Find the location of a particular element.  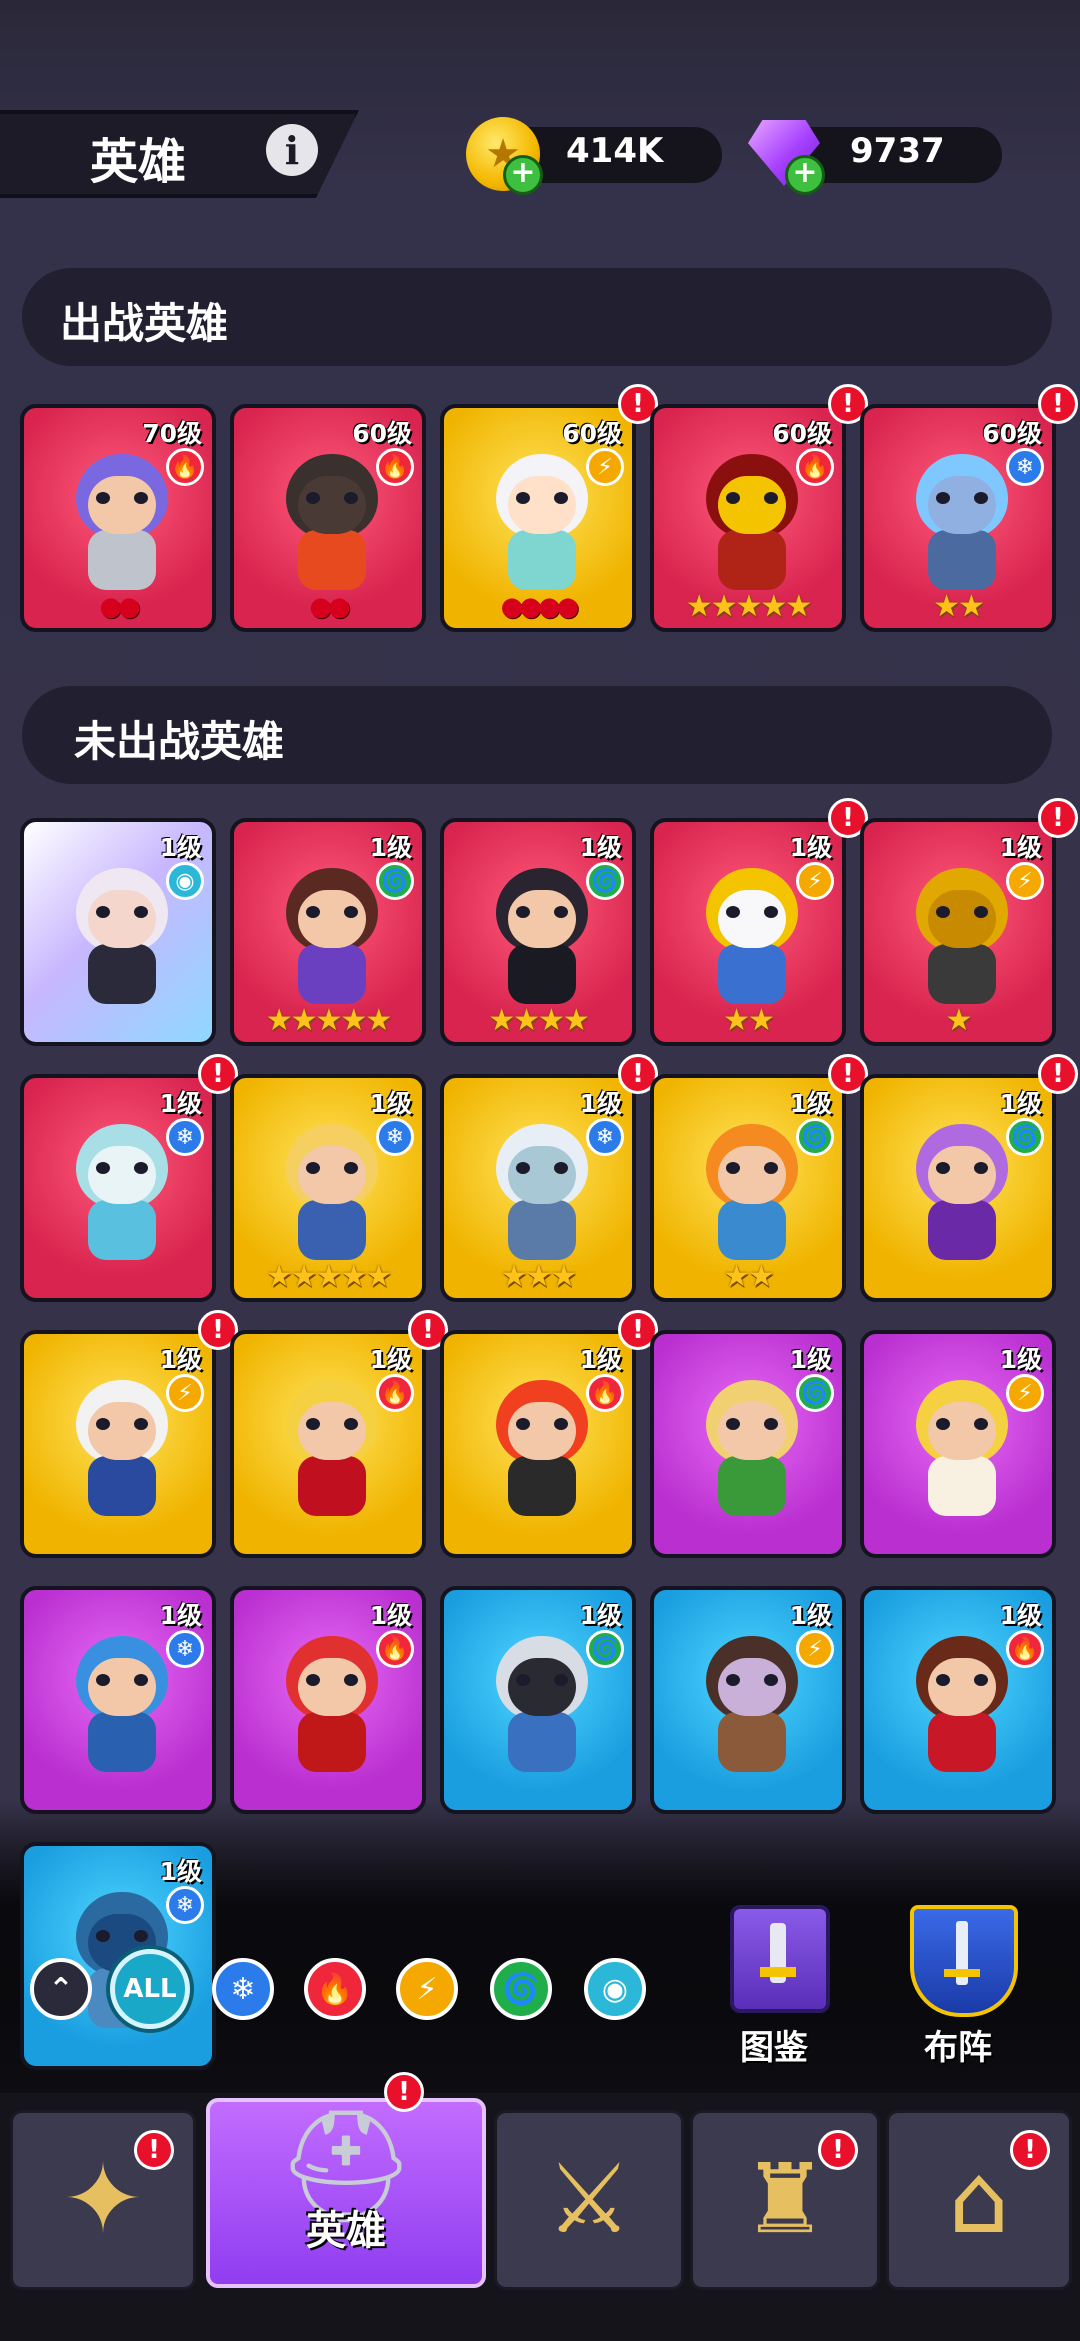

hero-card: 1级 ⚡ ★★ is located at coordinates (748, 932).